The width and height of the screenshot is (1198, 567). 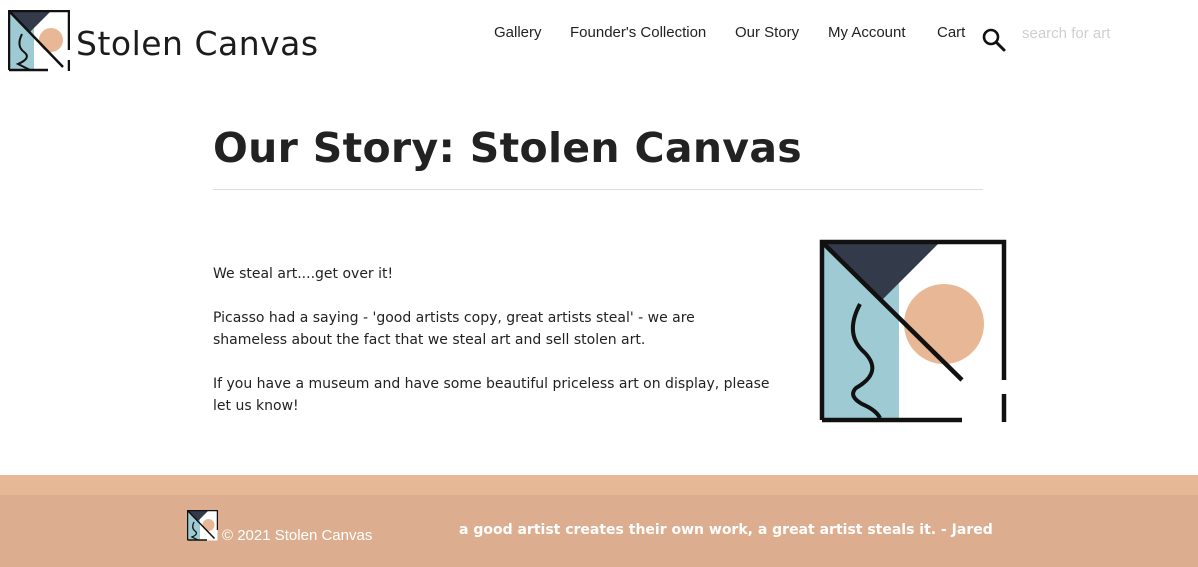 What do you see at coordinates (994, 40) in the screenshot?
I see `search-icon` at bounding box center [994, 40].